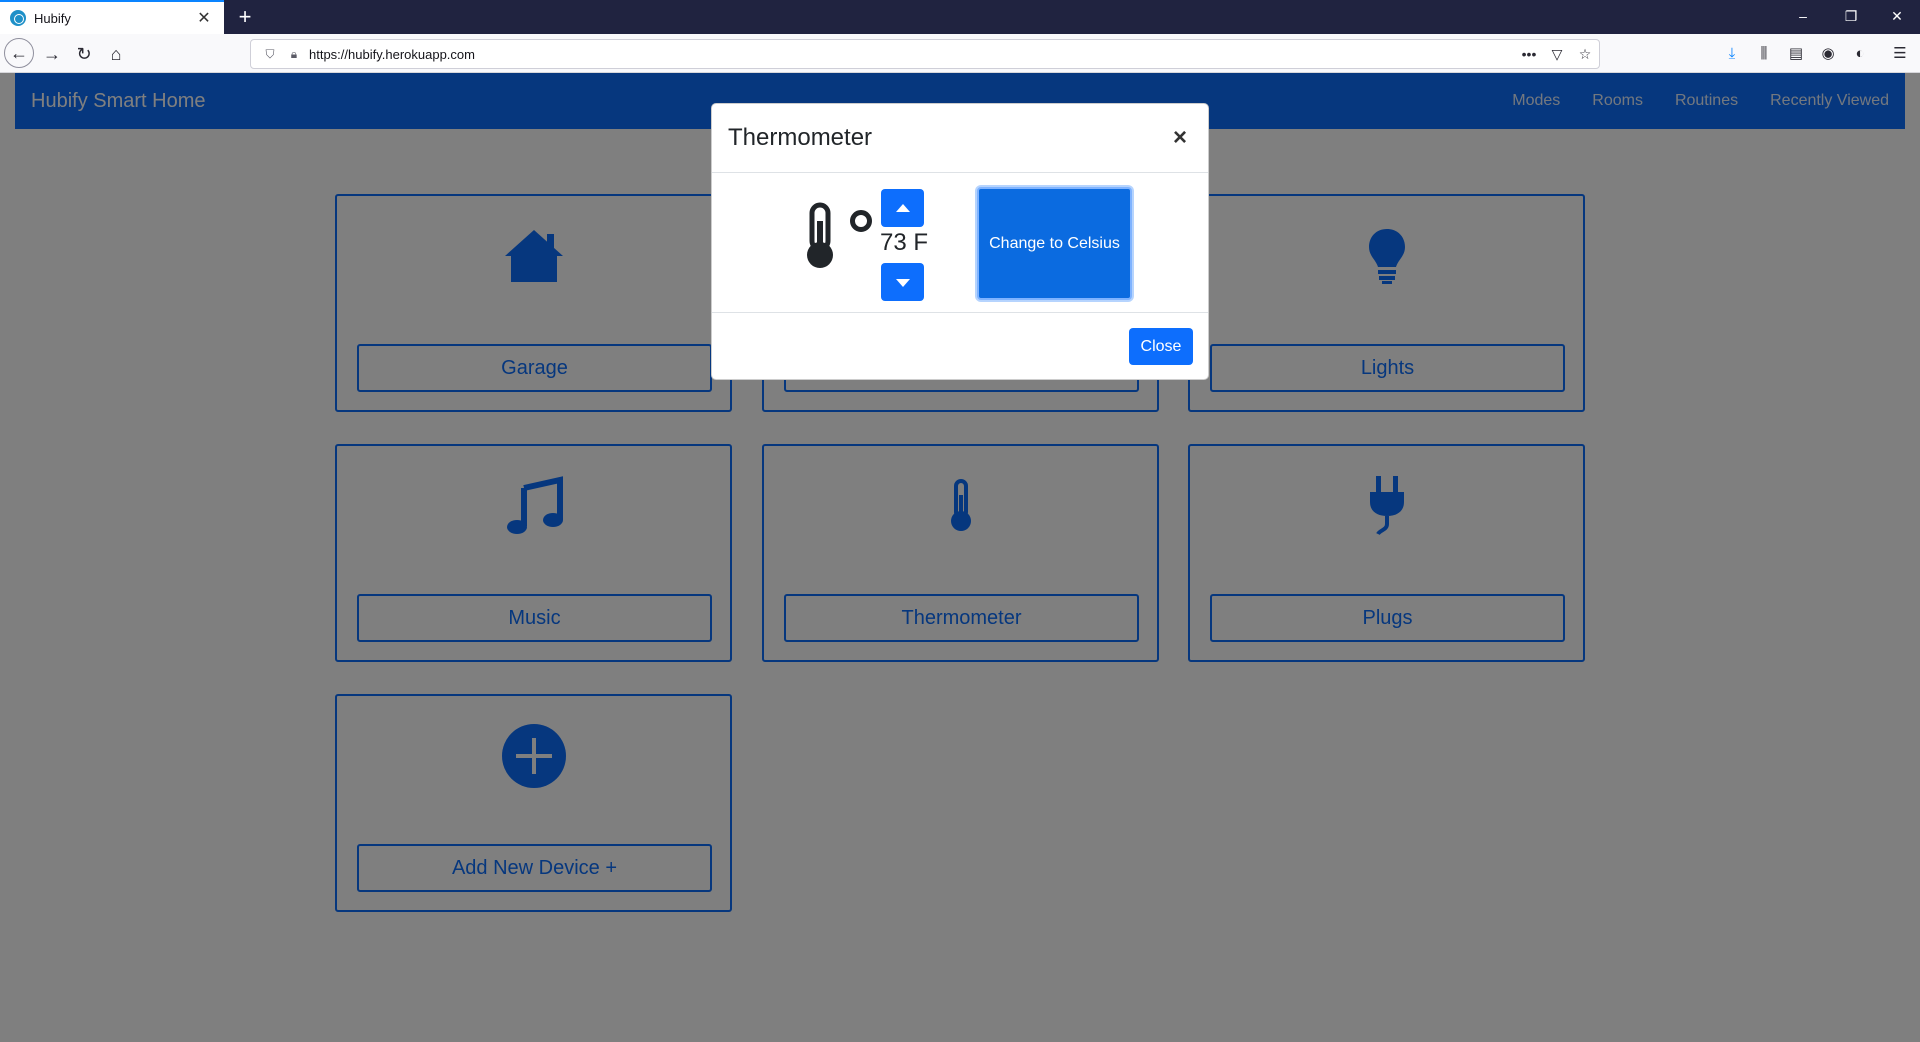 The image size is (1920, 1042). What do you see at coordinates (52, 54) in the screenshot?
I see `forward-button: →` at bounding box center [52, 54].